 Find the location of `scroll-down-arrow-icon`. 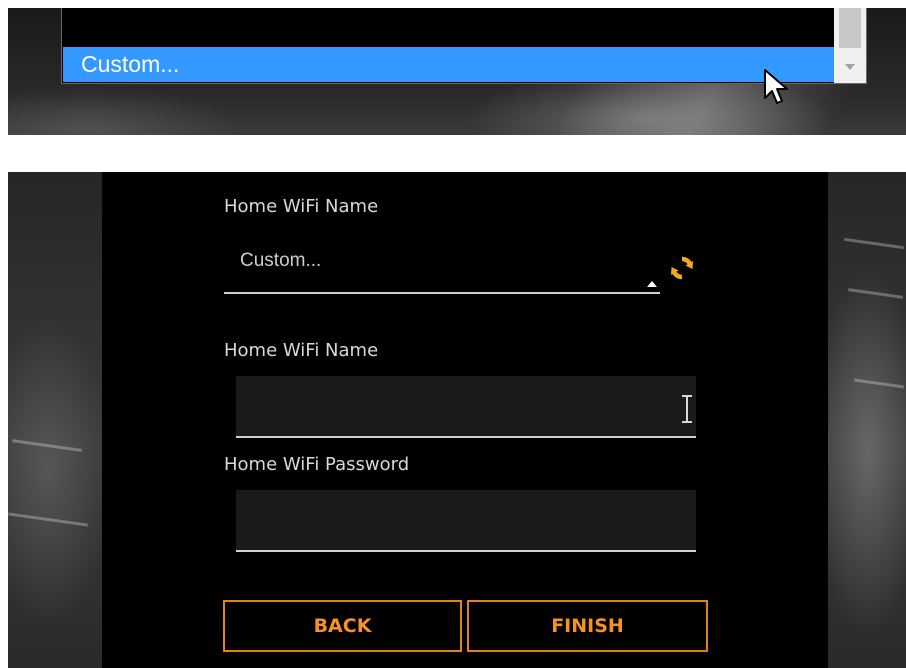

scroll-down-arrow-icon is located at coordinates (850, 67).